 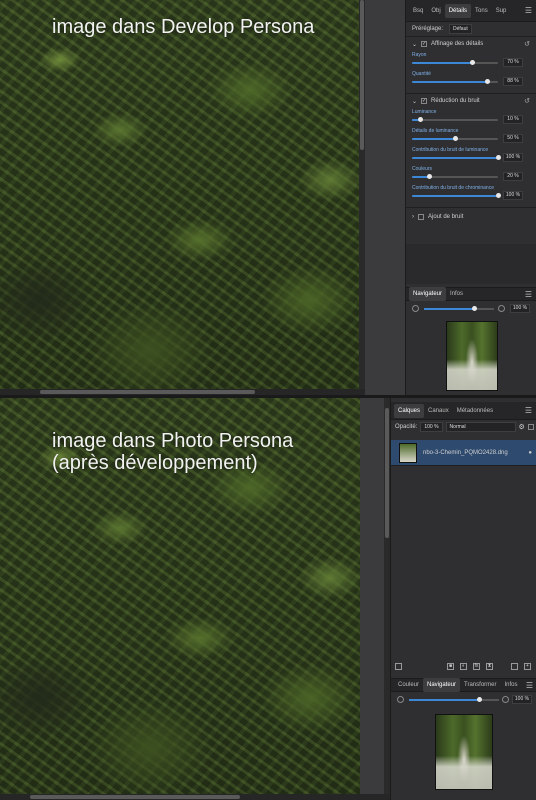 I want to click on studio-tabs: Bsq Obj Détails Tons Sup ☰, so click(x=471, y=11).